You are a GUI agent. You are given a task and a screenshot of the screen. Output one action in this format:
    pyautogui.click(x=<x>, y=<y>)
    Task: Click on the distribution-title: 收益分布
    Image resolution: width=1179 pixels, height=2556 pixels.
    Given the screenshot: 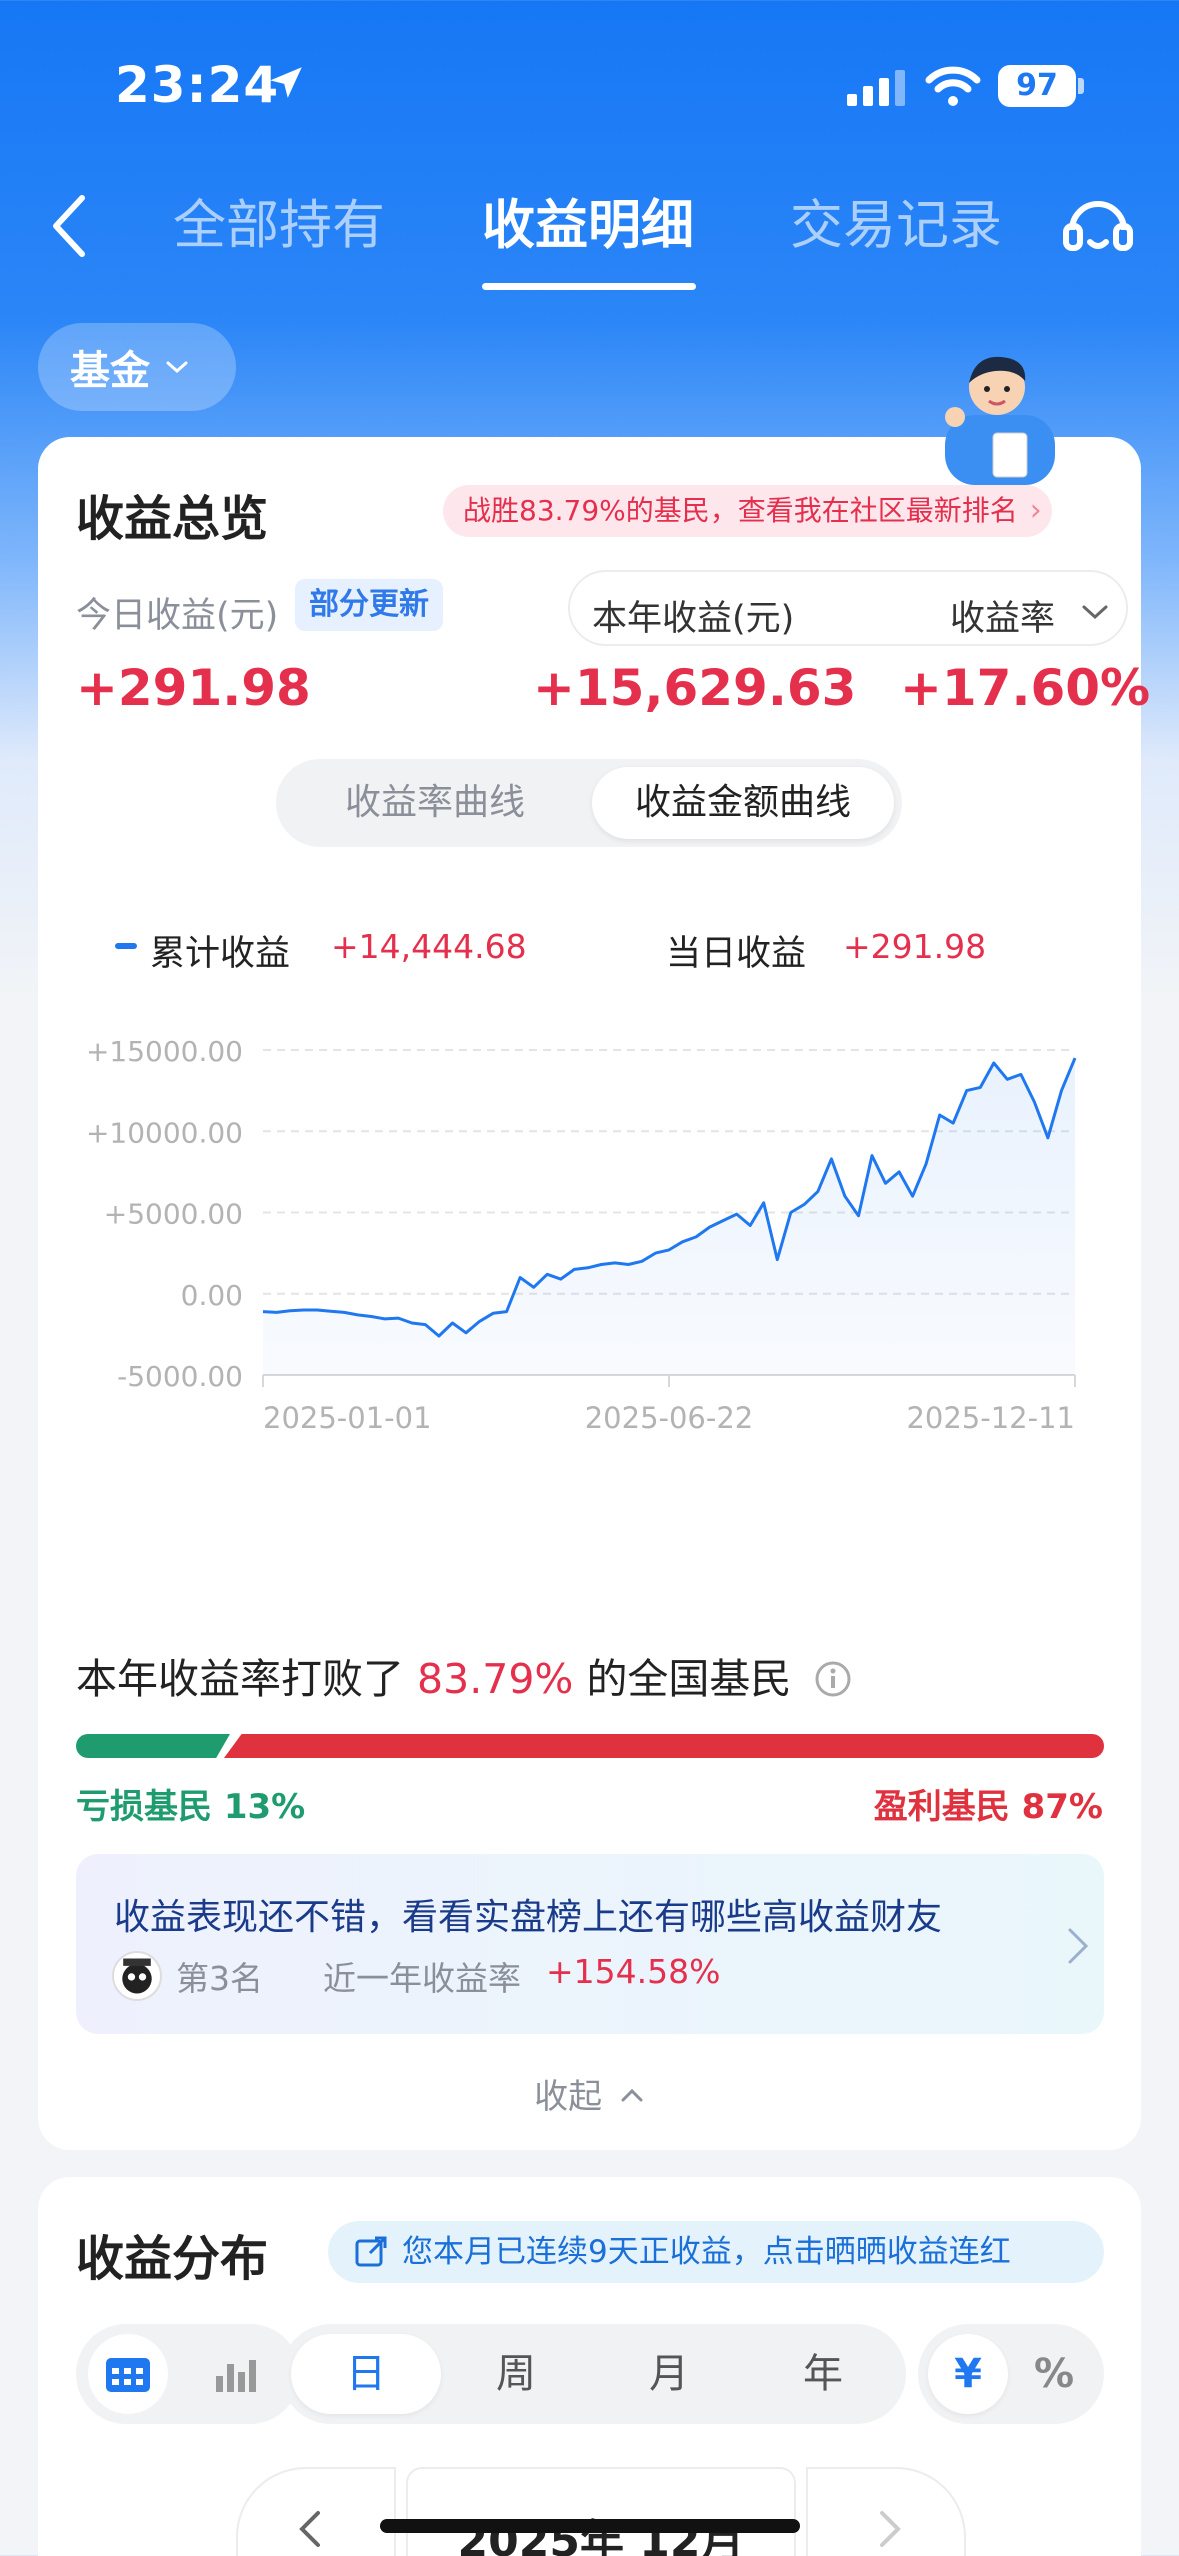 What is the action you would take?
    pyautogui.click(x=172, y=2259)
    